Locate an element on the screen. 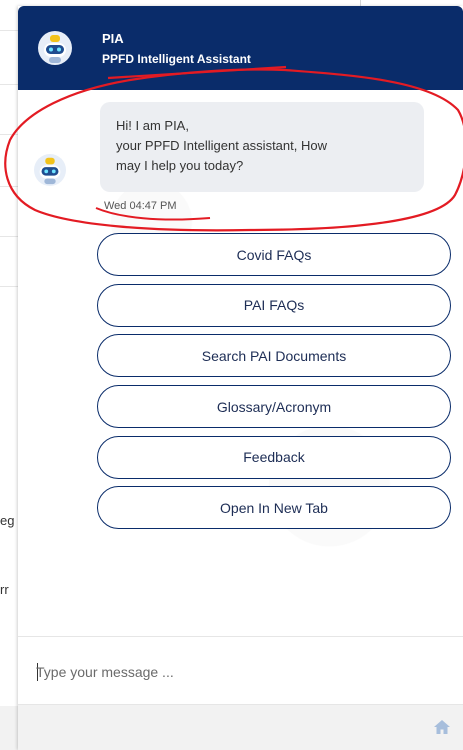 This screenshot has height=750, width=463. bot-message-avatar-icon is located at coordinates (50, 170).